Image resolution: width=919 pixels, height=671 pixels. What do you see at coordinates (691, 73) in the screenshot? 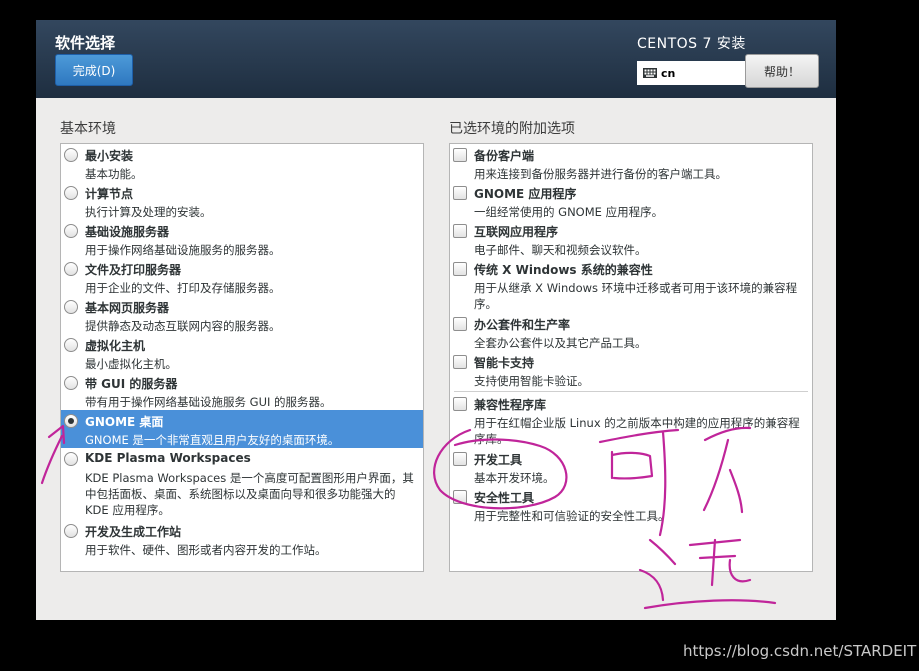
I see `keyboard-layout-indicator: cn` at bounding box center [691, 73].